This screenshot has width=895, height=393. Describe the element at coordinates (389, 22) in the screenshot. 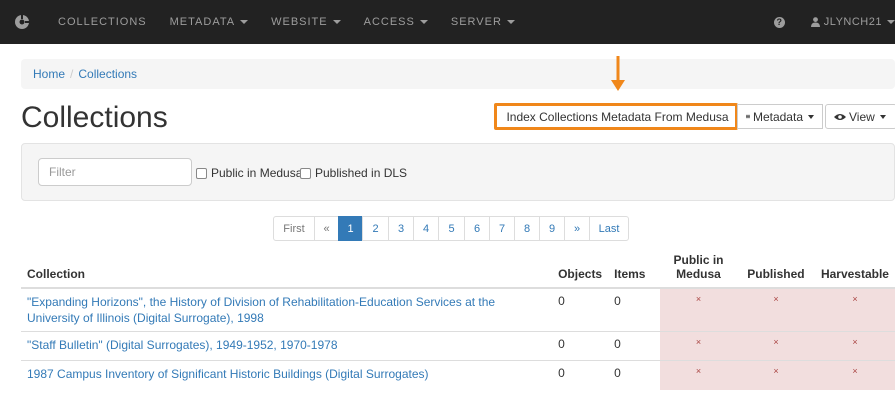

I see `nav-access-label: ACCESS` at that location.